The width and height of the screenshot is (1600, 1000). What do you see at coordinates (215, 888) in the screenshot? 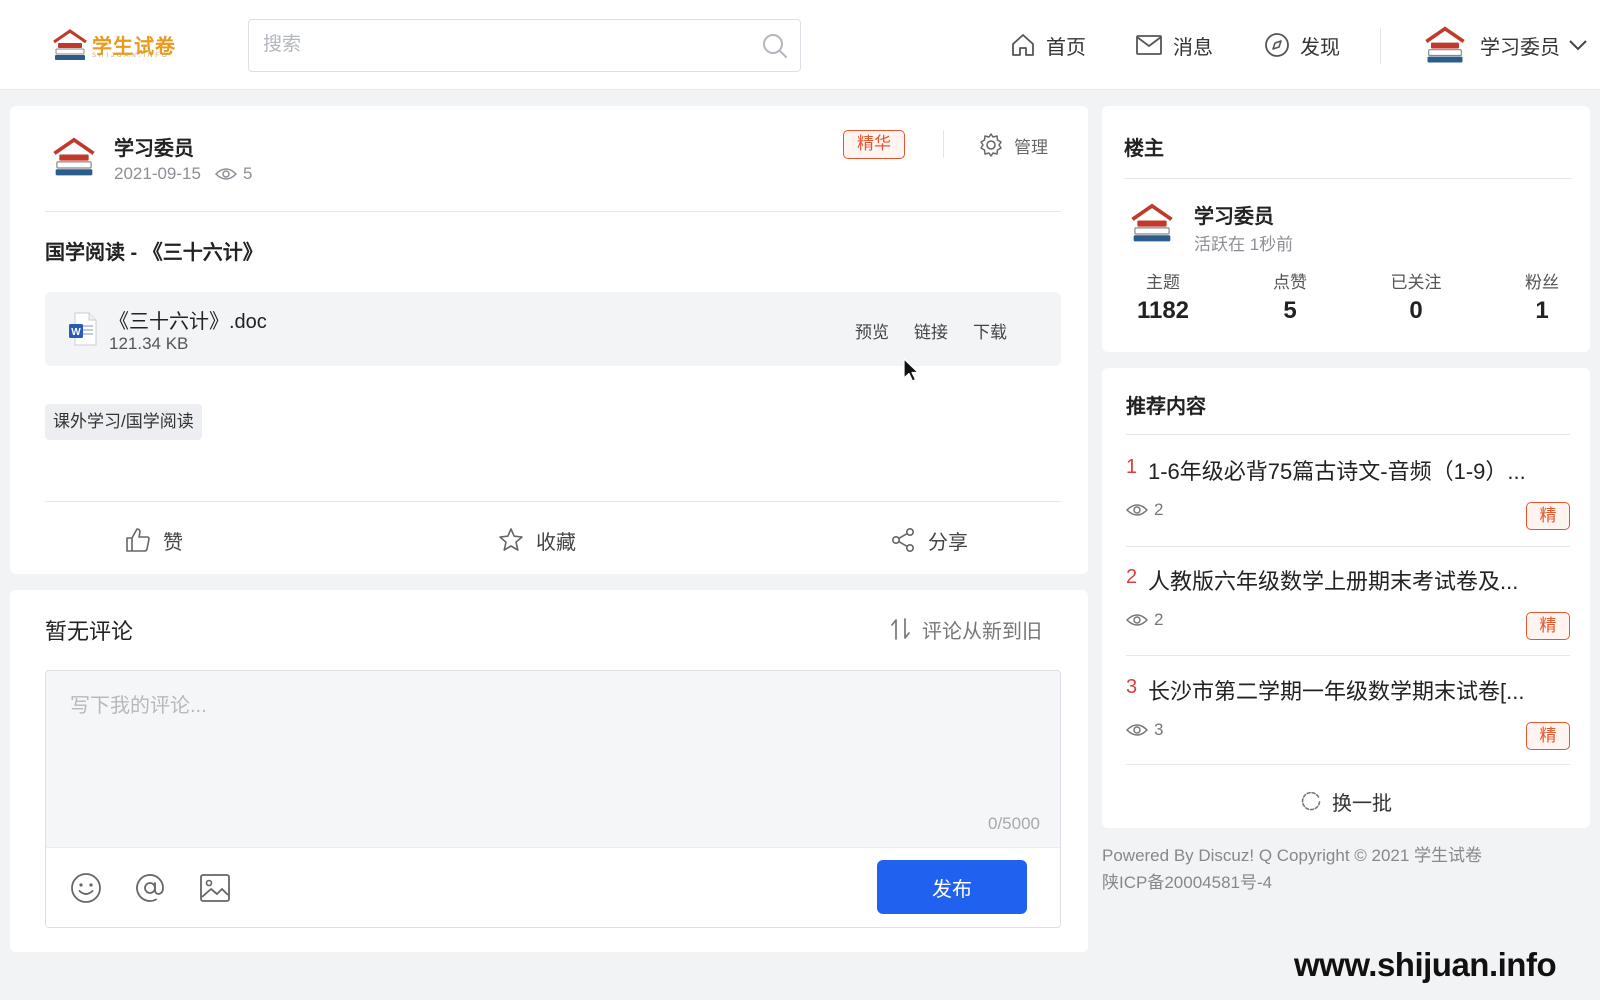
I see `image-icon` at bounding box center [215, 888].